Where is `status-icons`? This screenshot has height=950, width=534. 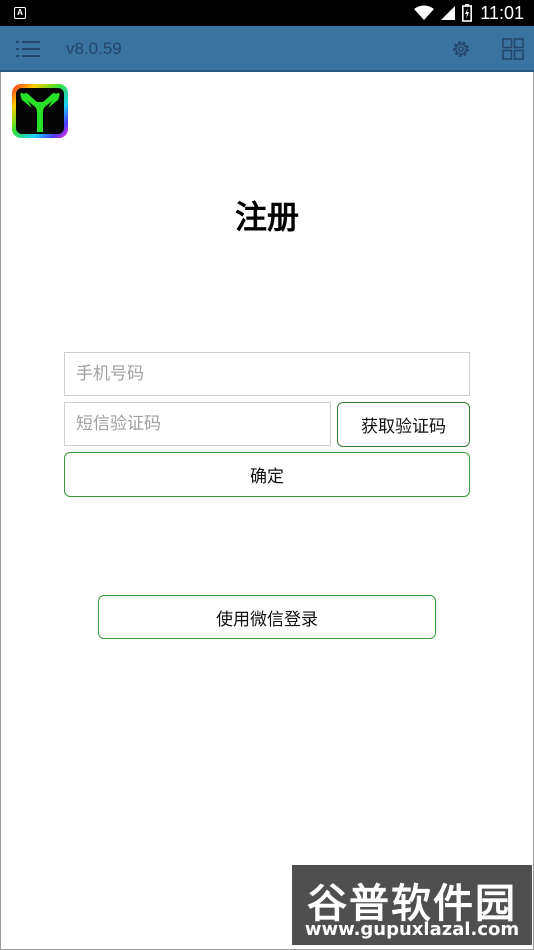
status-icons is located at coordinates (443, 13).